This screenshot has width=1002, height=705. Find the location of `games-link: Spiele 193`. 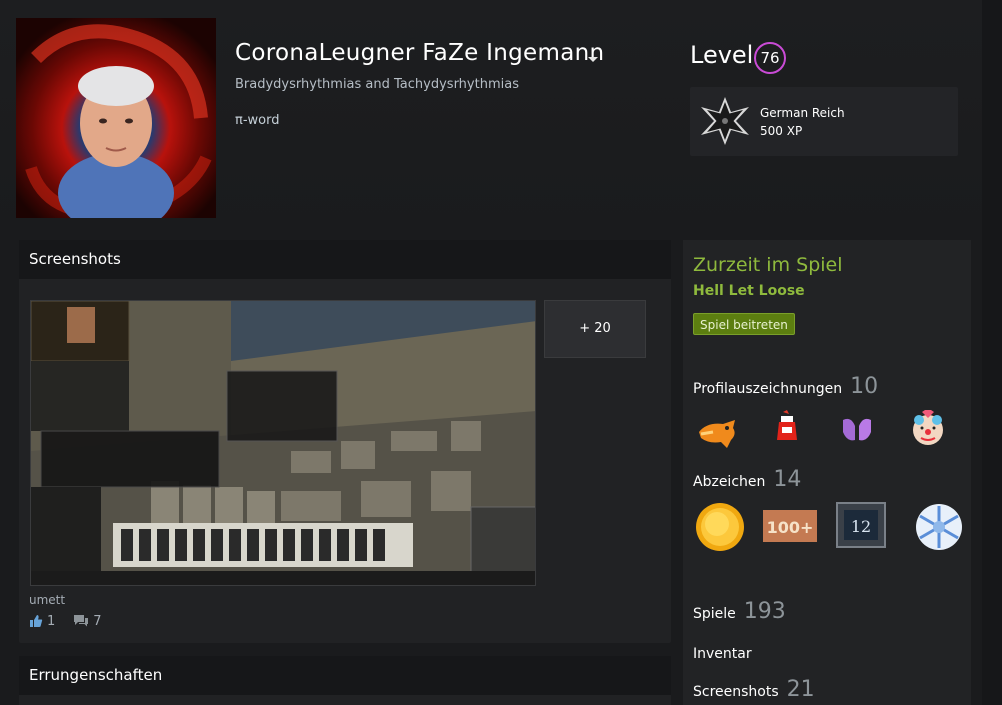

games-link: Spiele 193 is located at coordinates (739, 611).